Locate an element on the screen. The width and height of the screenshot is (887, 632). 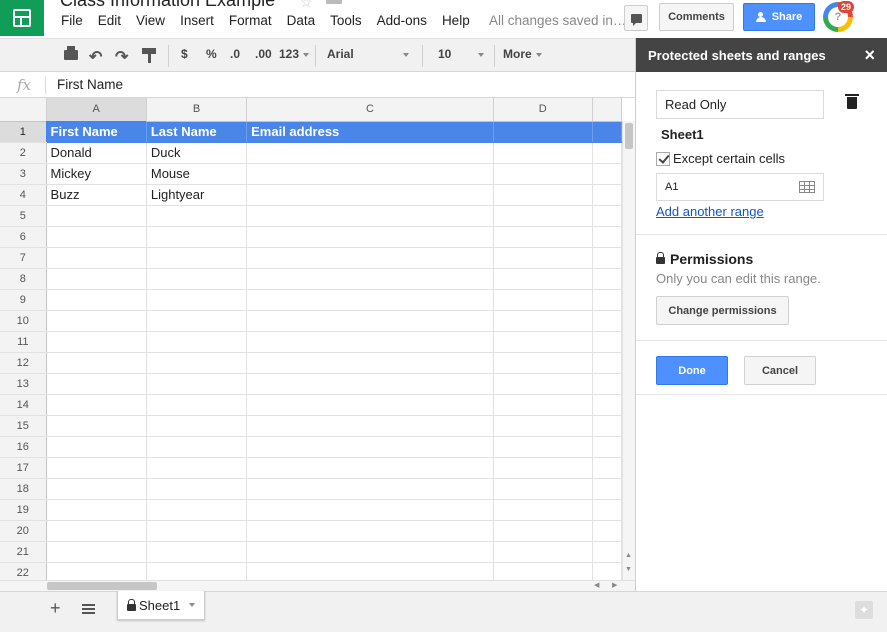
menu-tools: Tools is located at coordinates (346, 20).